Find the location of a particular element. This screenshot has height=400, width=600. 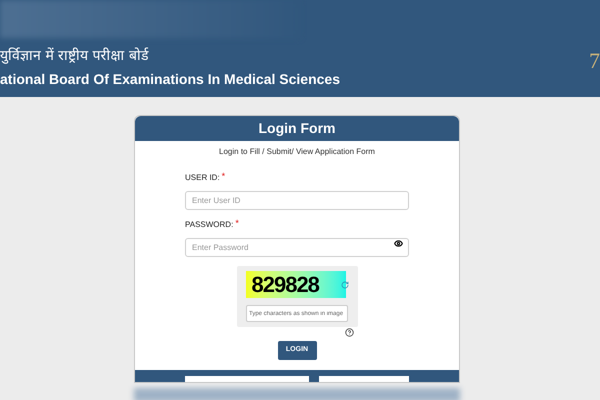

password-field: Enter Password is located at coordinates (297, 247).